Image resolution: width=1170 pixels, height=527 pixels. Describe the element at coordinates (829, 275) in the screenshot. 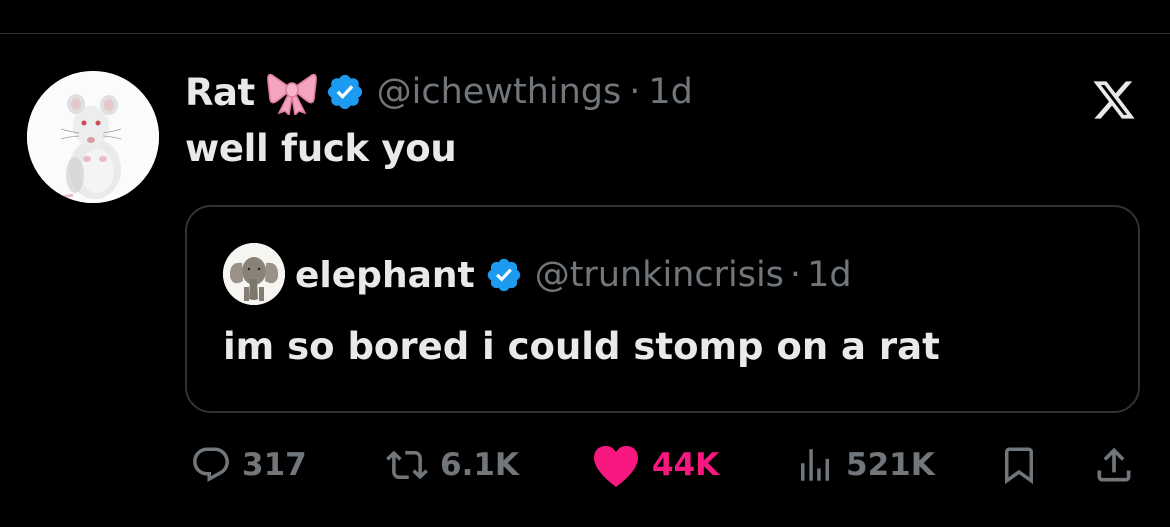

I see `quoted-timestamp: 1d` at that location.